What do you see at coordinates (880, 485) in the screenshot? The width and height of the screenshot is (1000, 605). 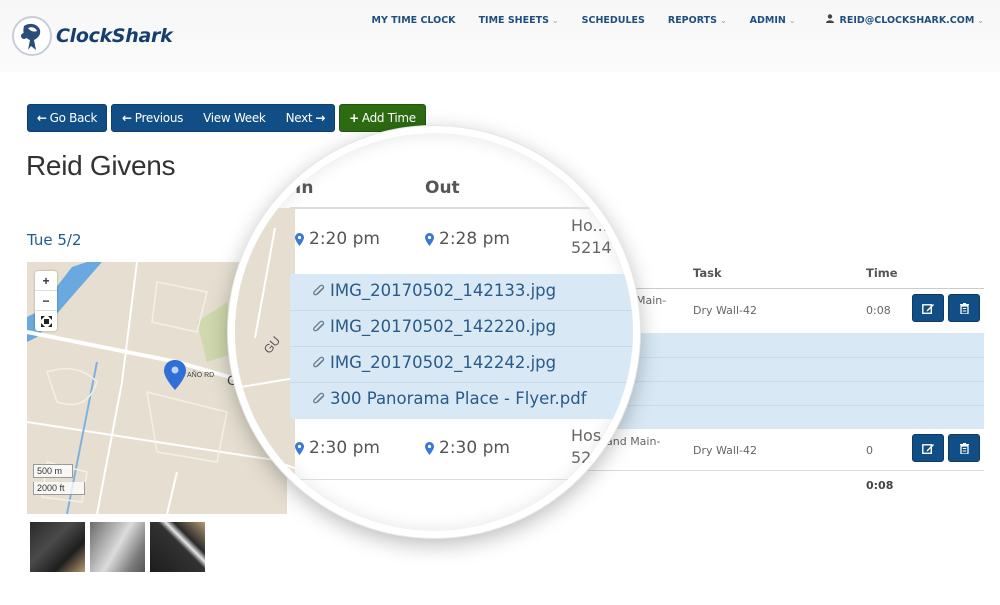 I see `total-time: 0:08` at bounding box center [880, 485].